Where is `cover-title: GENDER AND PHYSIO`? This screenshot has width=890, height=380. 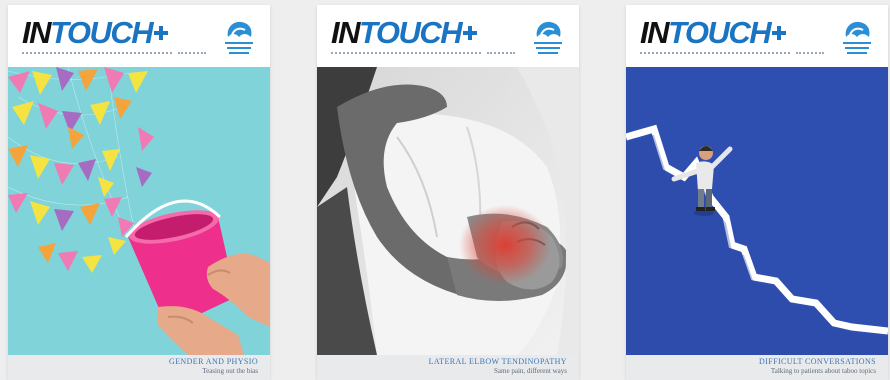
cover-title: GENDER AND PHYSIO is located at coordinates (133, 362).